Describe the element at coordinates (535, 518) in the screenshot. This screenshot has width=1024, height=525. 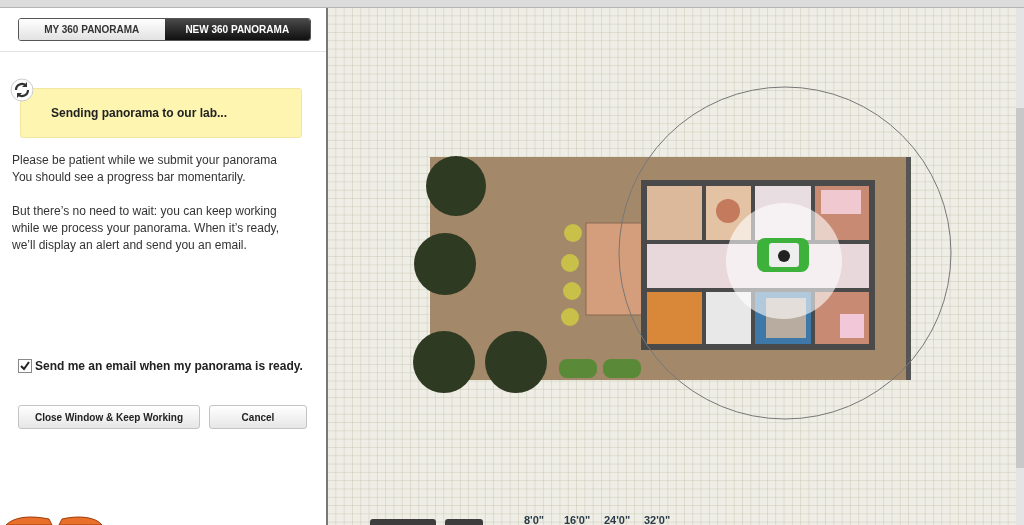
I see `ruler-label: 8'0"` at that location.